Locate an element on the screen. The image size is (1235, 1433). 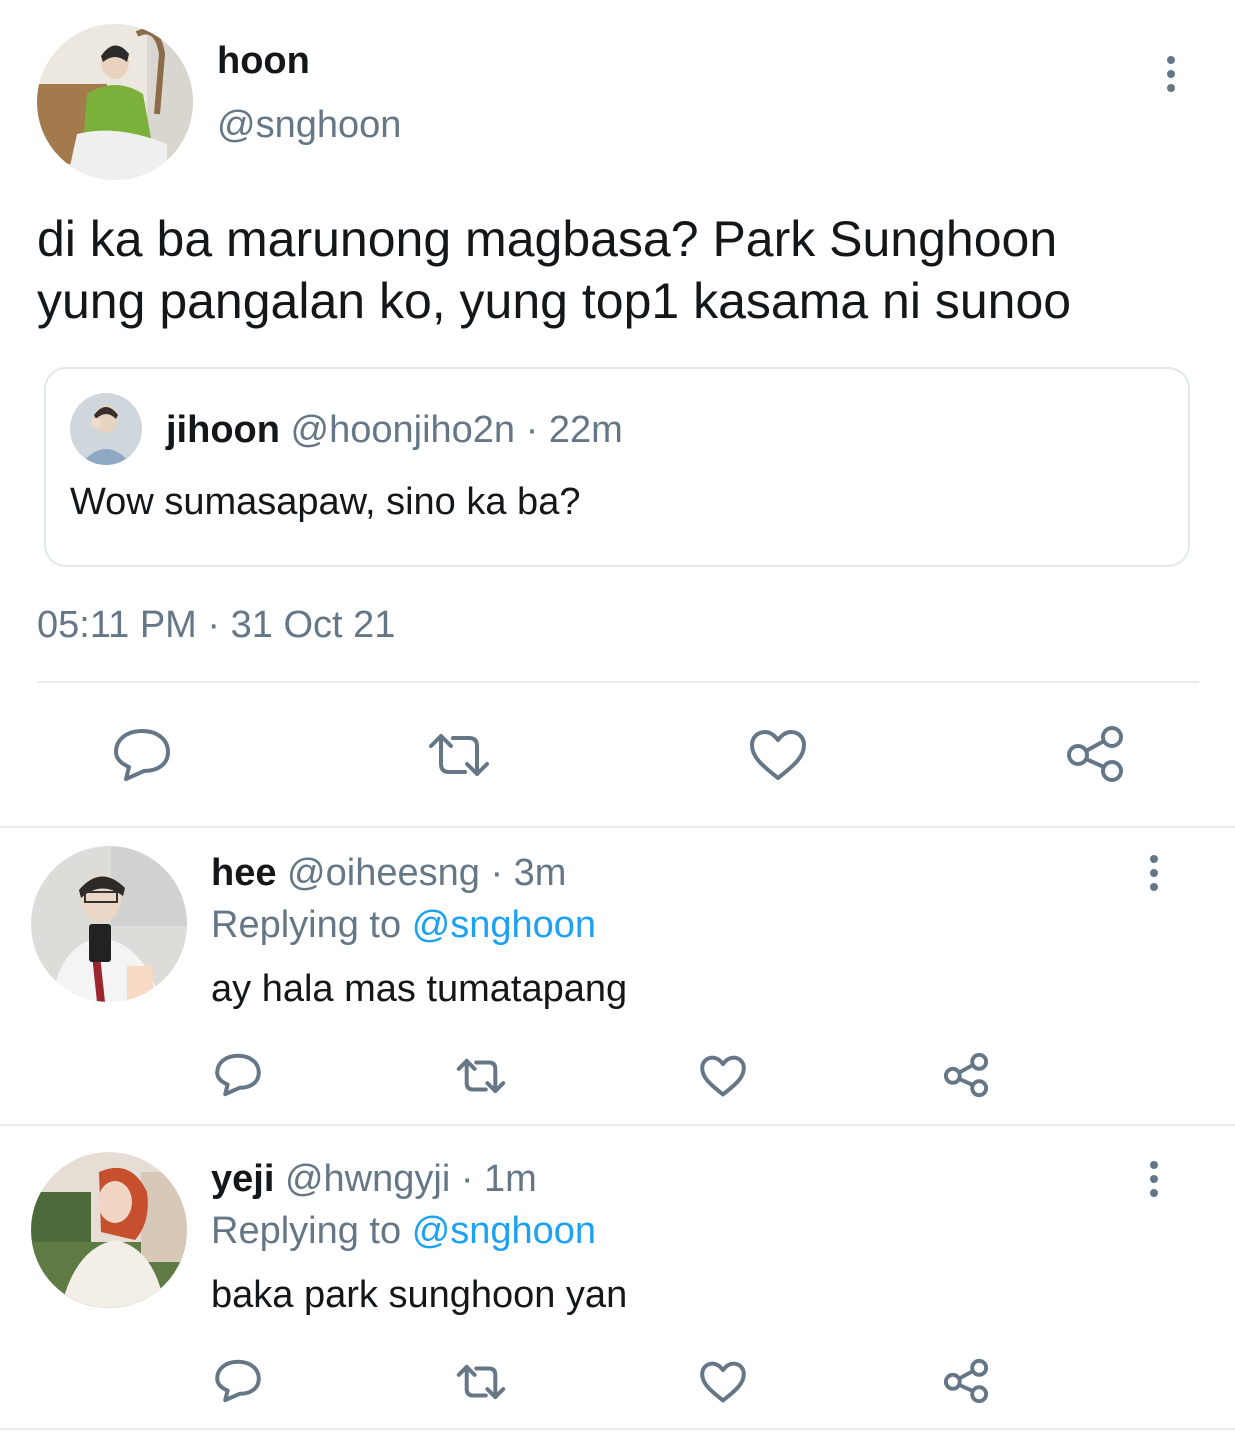
tweet-date: 31 Oct 21 is located at coordinates (313, 625).